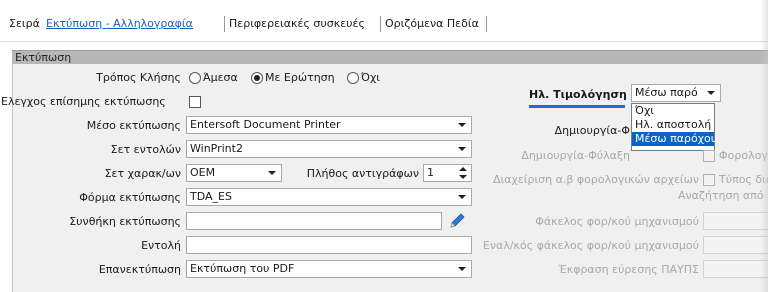 The width and height of the screenshot is (768, 292). Describe the element at coordinates (329, 197) in the screenshot. I see `print-form-dropdown: TDA_ES` at that location.